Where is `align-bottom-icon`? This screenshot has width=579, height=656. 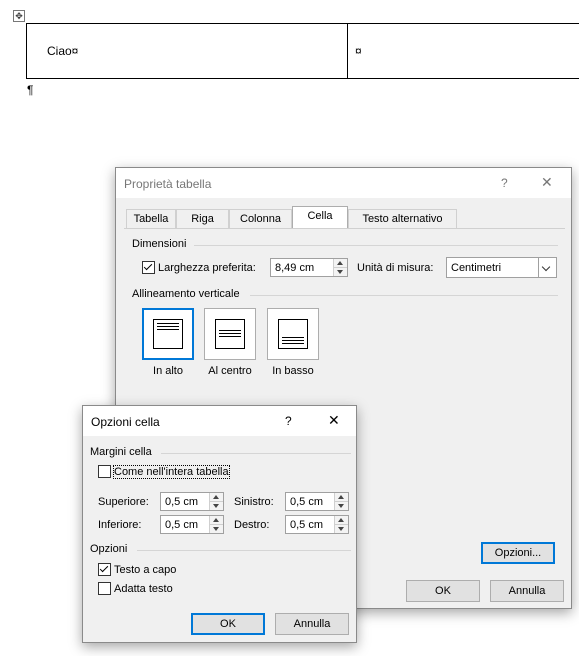 align-bottom-icon is located at coordinates (293, 334).